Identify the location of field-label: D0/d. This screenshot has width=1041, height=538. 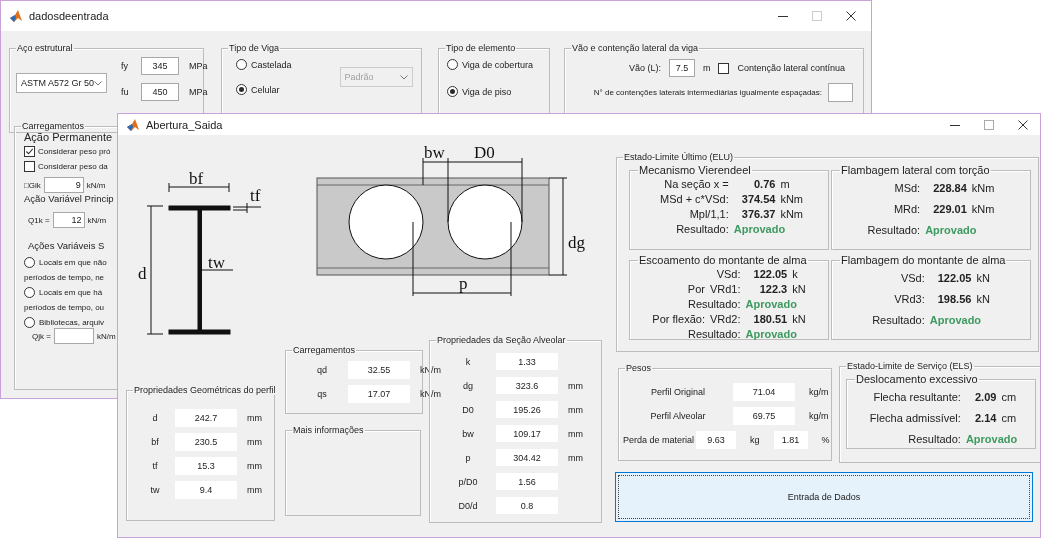
(468, 505).